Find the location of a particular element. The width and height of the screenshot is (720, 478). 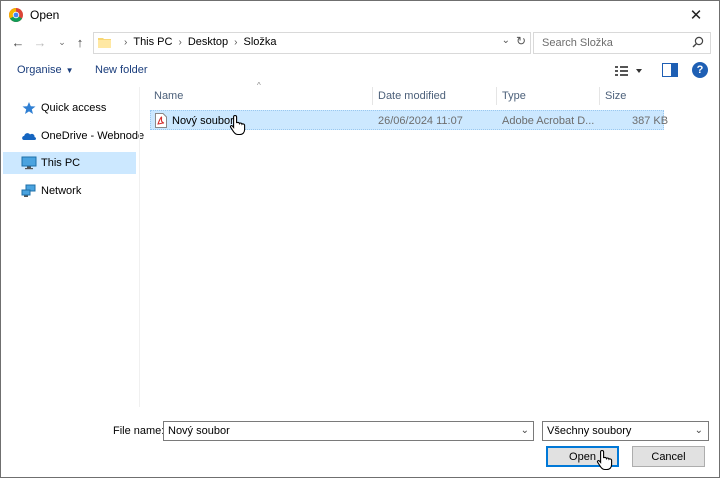

details-view-icon is located at coordinates (621, 71).